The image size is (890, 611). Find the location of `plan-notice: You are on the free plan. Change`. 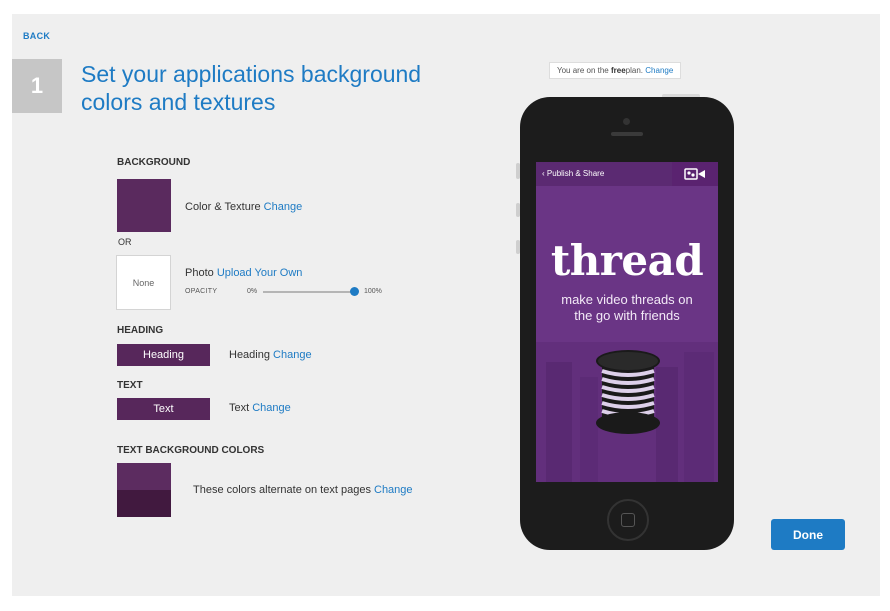

plan-notice: You are on the free plan. Change is located at coordinates (615, 70).